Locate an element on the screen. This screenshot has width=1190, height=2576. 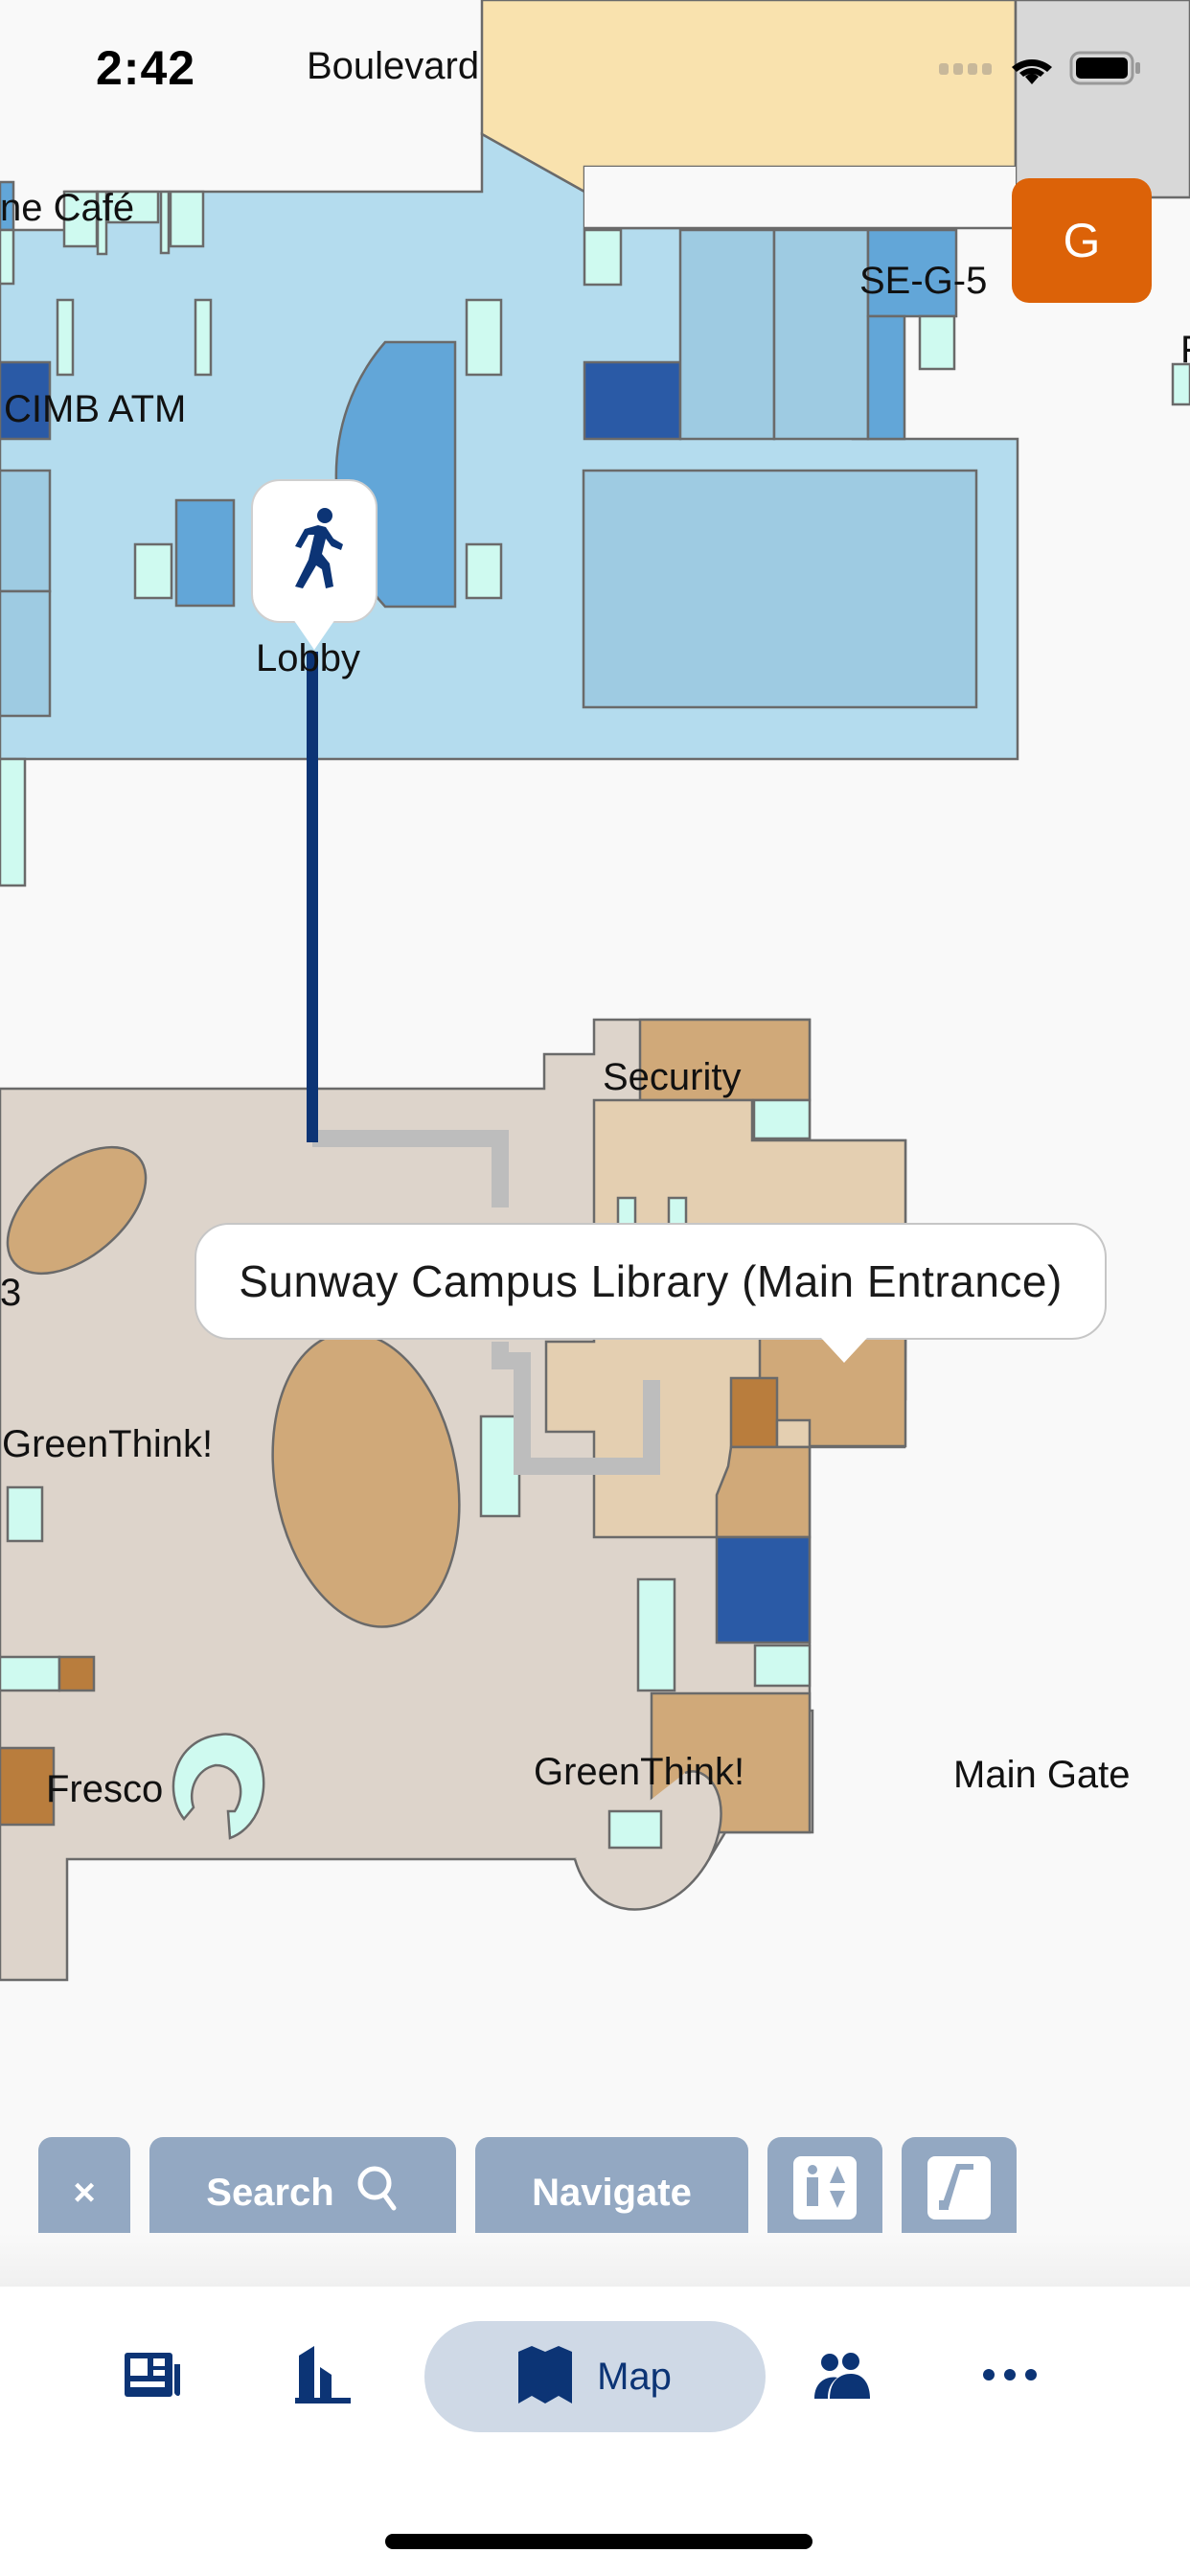
navigate-label: Navigate is located at coordinates (612, 2192).